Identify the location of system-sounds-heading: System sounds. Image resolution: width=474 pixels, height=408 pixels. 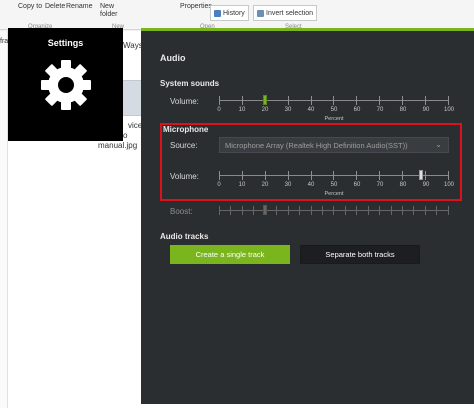
(190, 83).